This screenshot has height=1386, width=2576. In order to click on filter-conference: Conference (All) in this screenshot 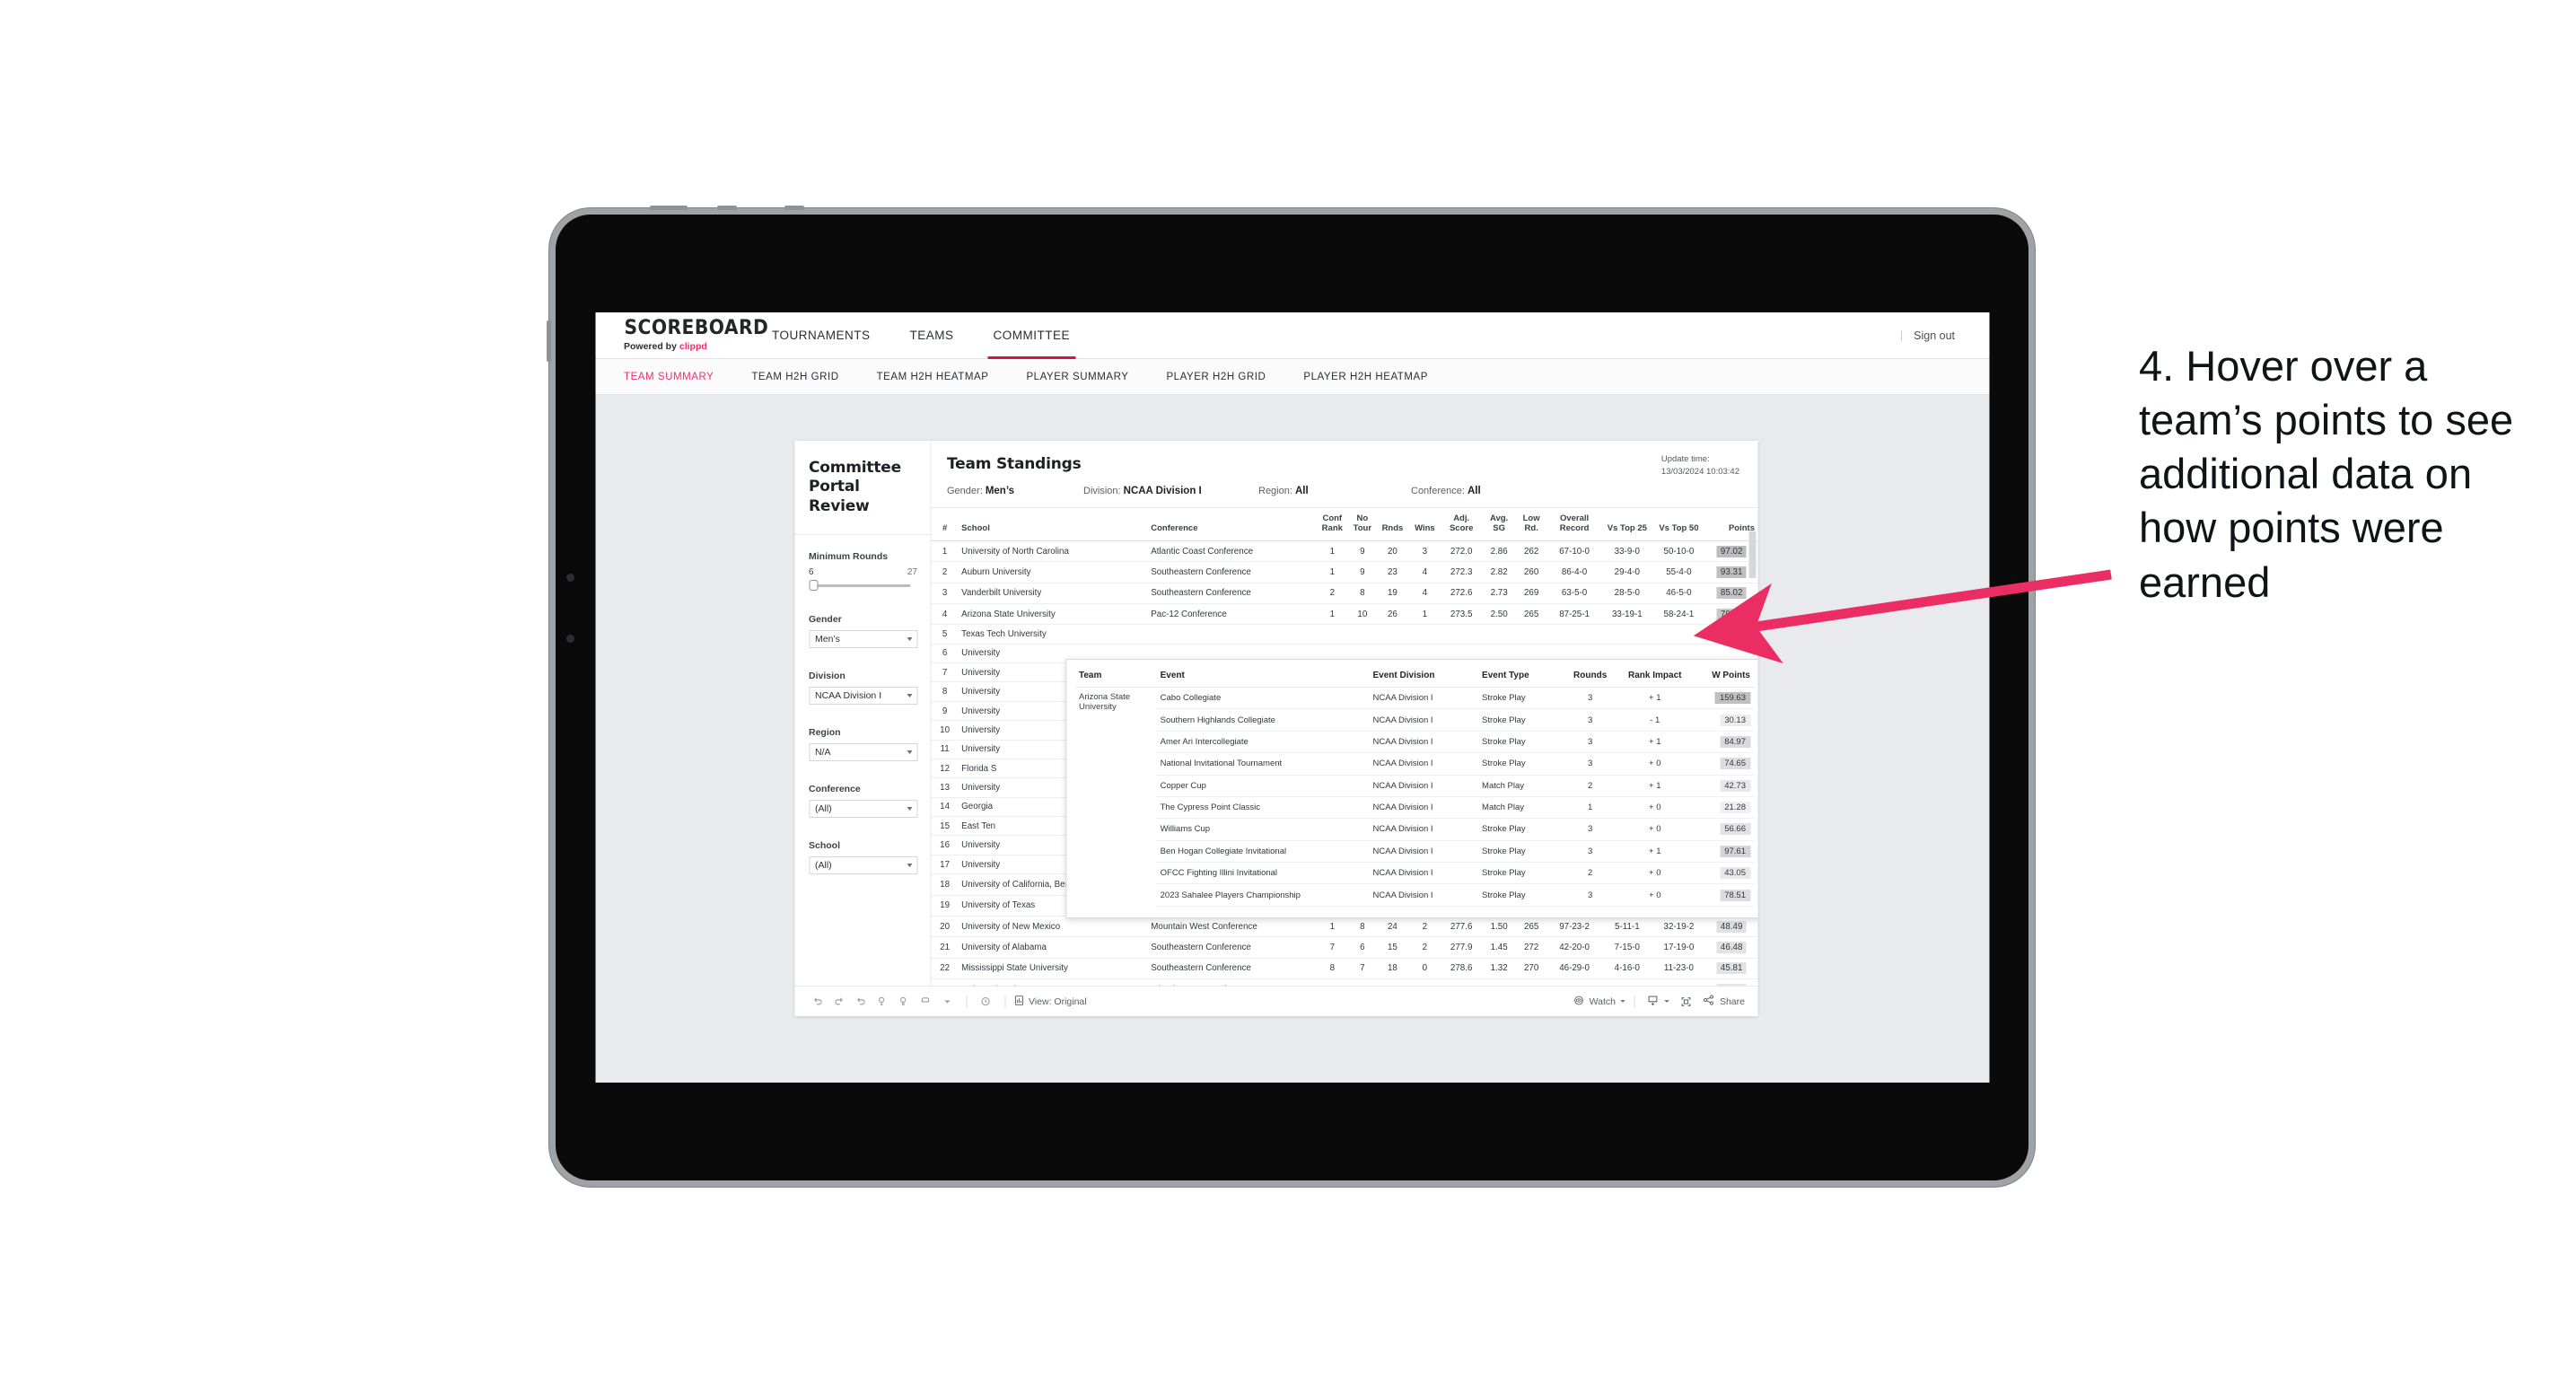, I will do `click(863, 801)`.